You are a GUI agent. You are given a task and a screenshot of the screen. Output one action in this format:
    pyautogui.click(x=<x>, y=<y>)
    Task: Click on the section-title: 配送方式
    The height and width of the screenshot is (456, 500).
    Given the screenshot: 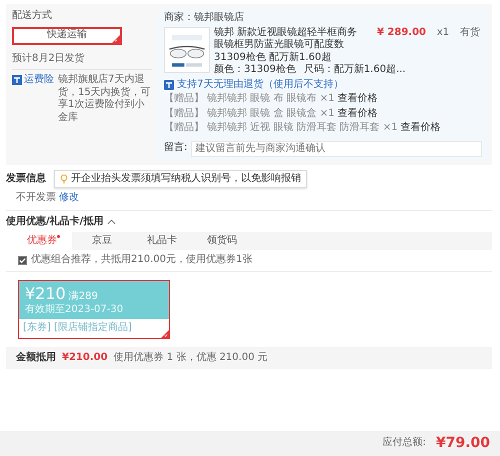 What is the action you would take?
    pyautogui.click(x=32, y=16)
    